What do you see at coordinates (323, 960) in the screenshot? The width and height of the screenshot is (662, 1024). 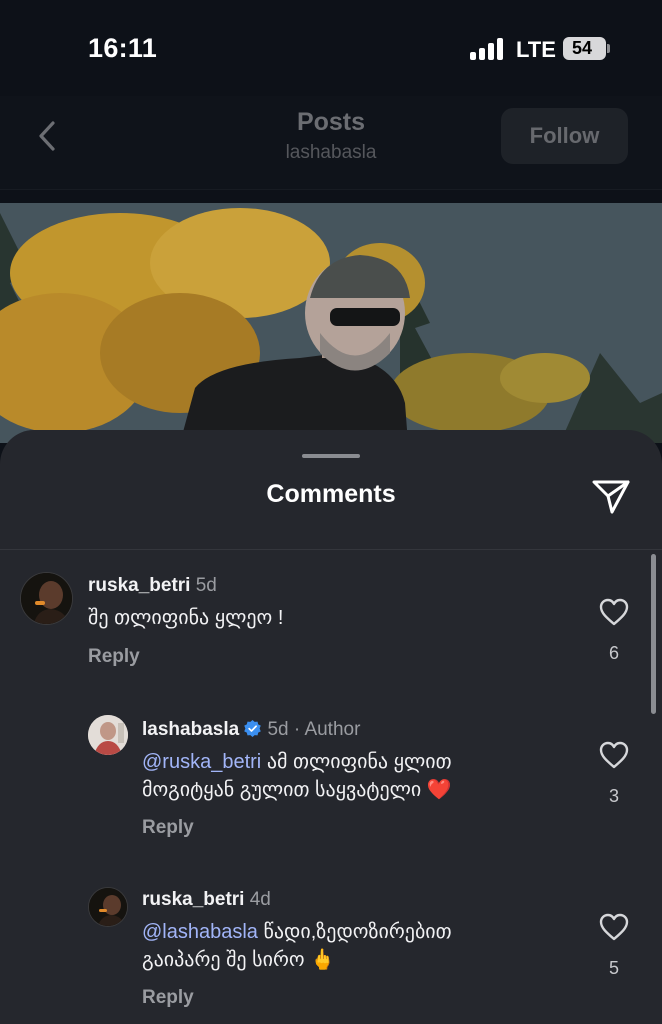 I see `hand-emoji: 🖕` at bounding box center [323, 960].